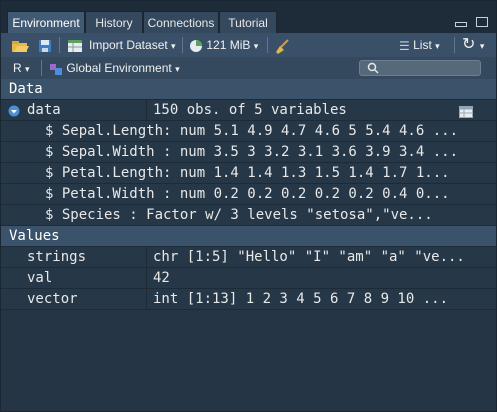 The width and height of the screenshot is (497, 412). Describe the element at coordinates (482, 22) in the screenshot. I see `maximize-icon` at that location.